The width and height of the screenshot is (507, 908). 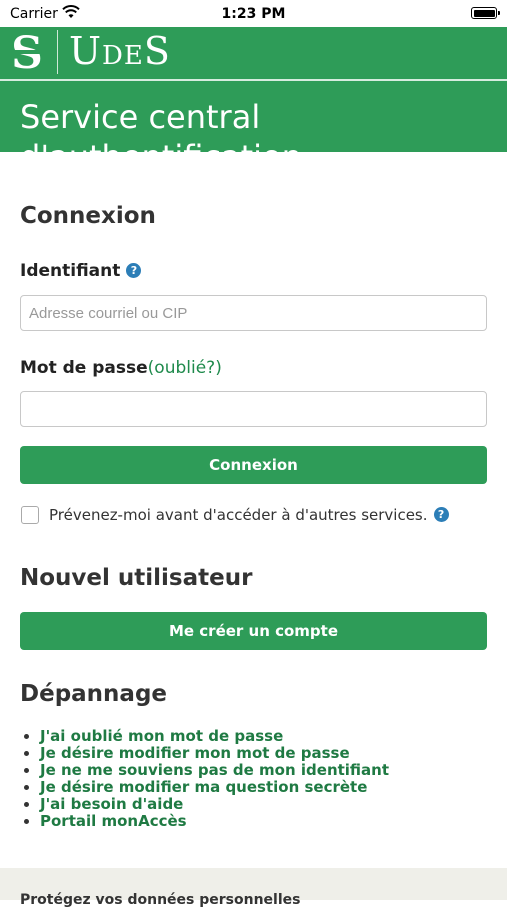 What do you see at coordinates (253, 631) in the screenshot?
I see `create-account-button: Me créer un compte` at bounding box center [253, 631].